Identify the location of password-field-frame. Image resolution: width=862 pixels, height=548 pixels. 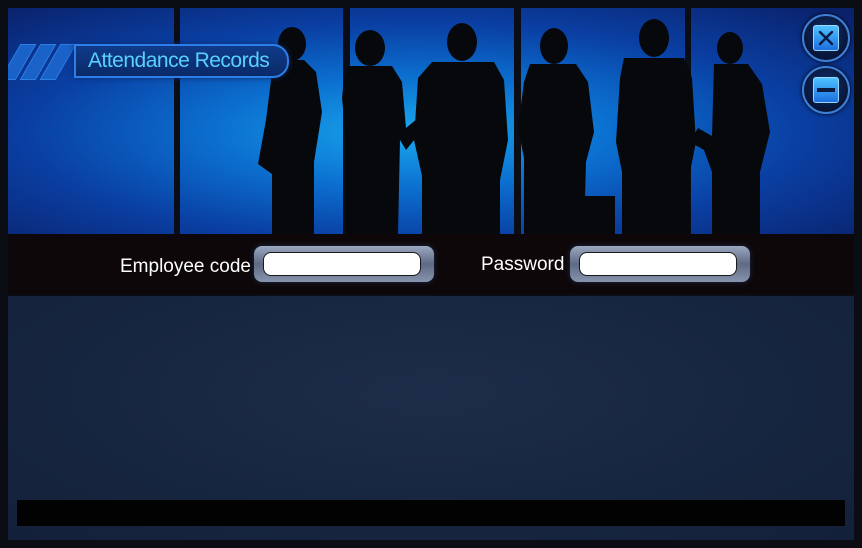
(660, 264).